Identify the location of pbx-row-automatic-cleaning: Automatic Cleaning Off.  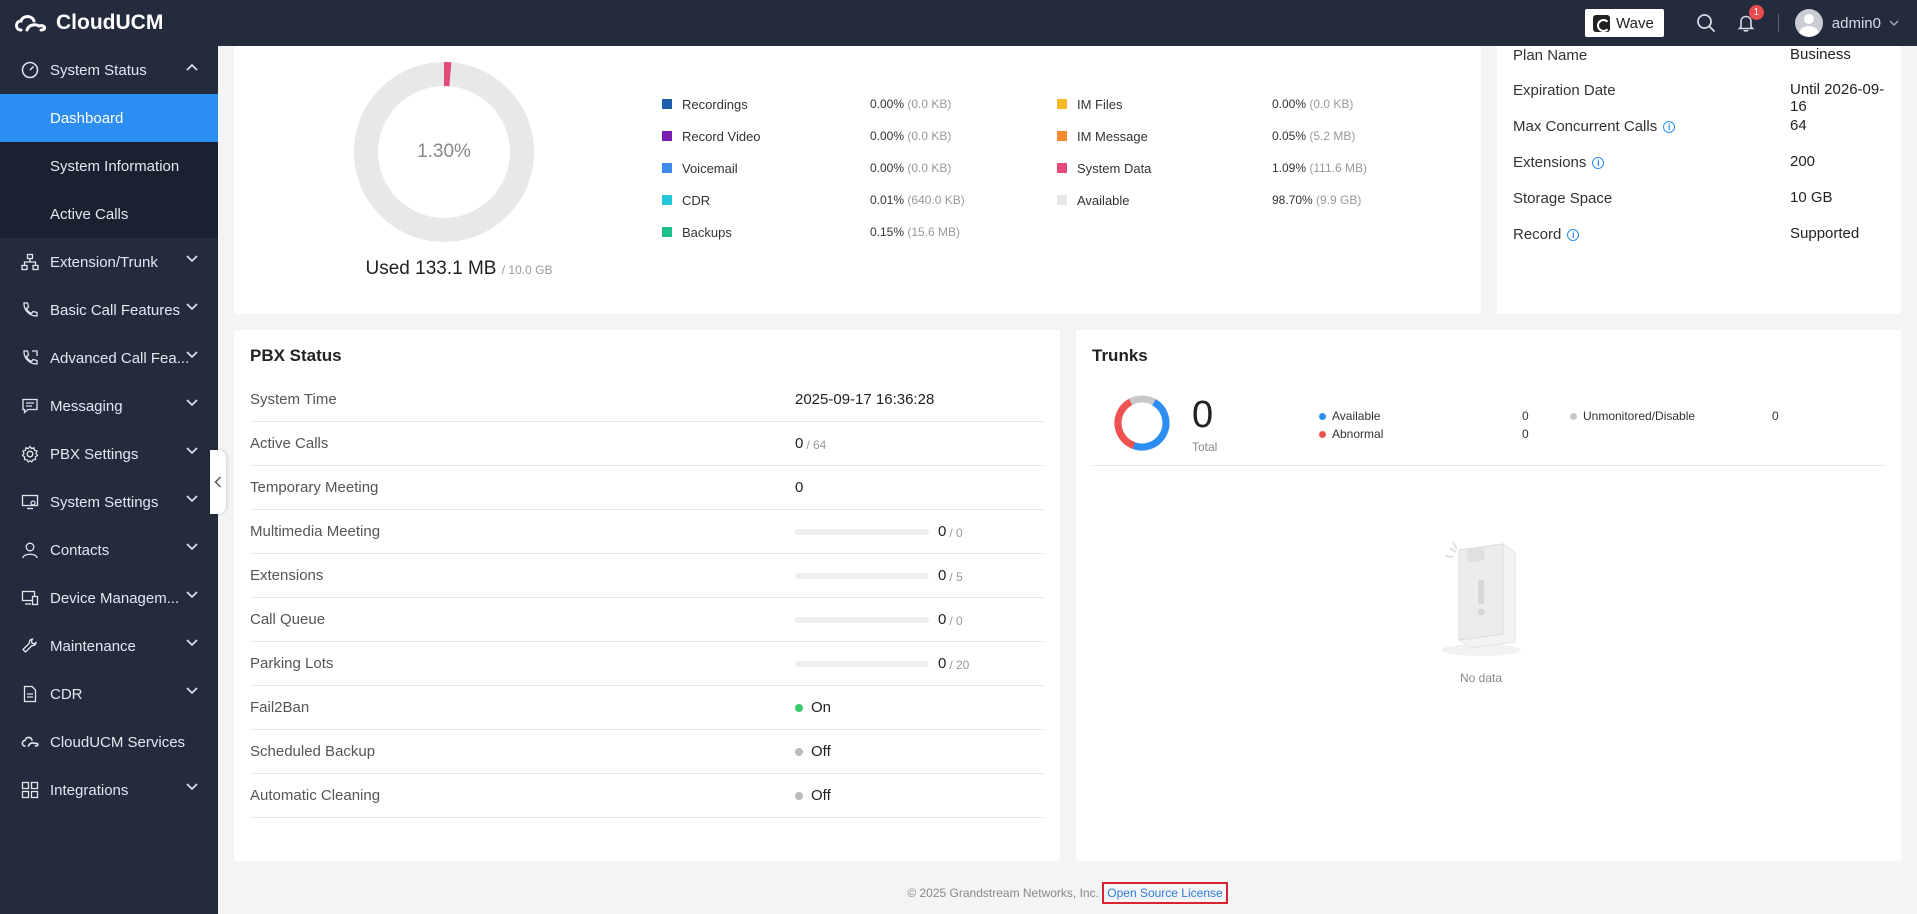
(647, 796).